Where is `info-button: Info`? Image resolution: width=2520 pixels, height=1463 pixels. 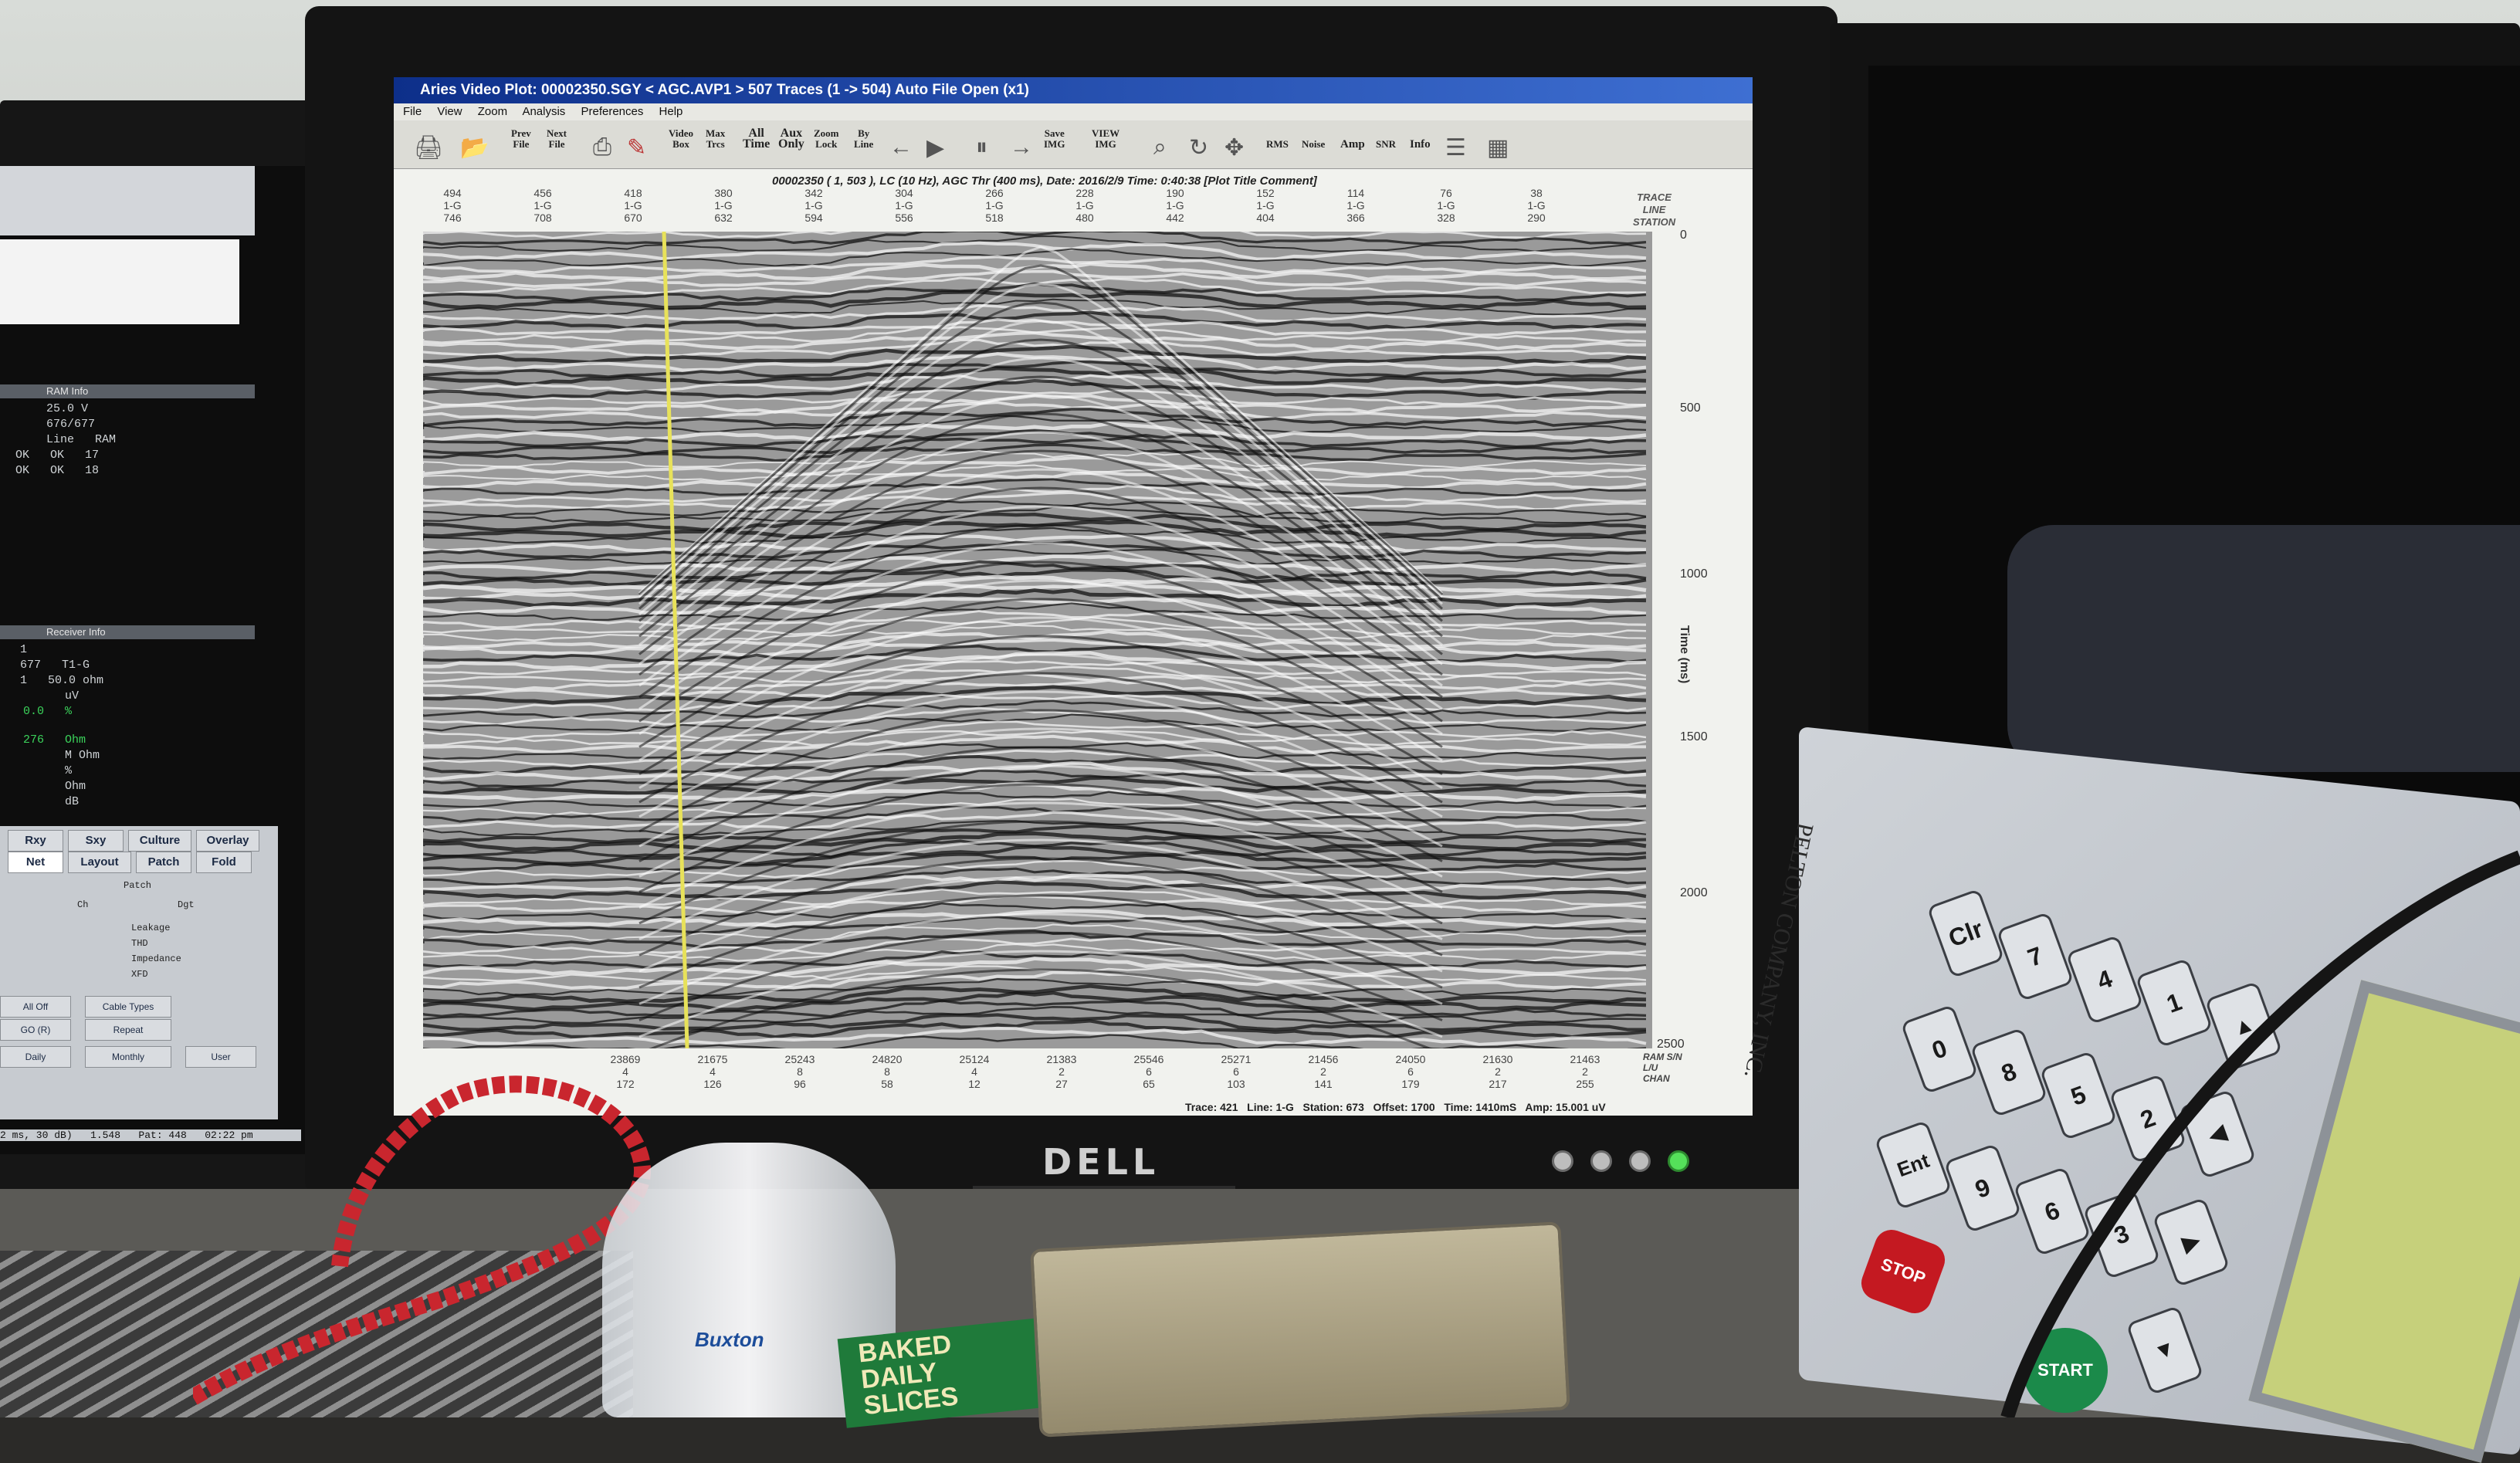 info-button: Info is located at coordinates (1421, 145).